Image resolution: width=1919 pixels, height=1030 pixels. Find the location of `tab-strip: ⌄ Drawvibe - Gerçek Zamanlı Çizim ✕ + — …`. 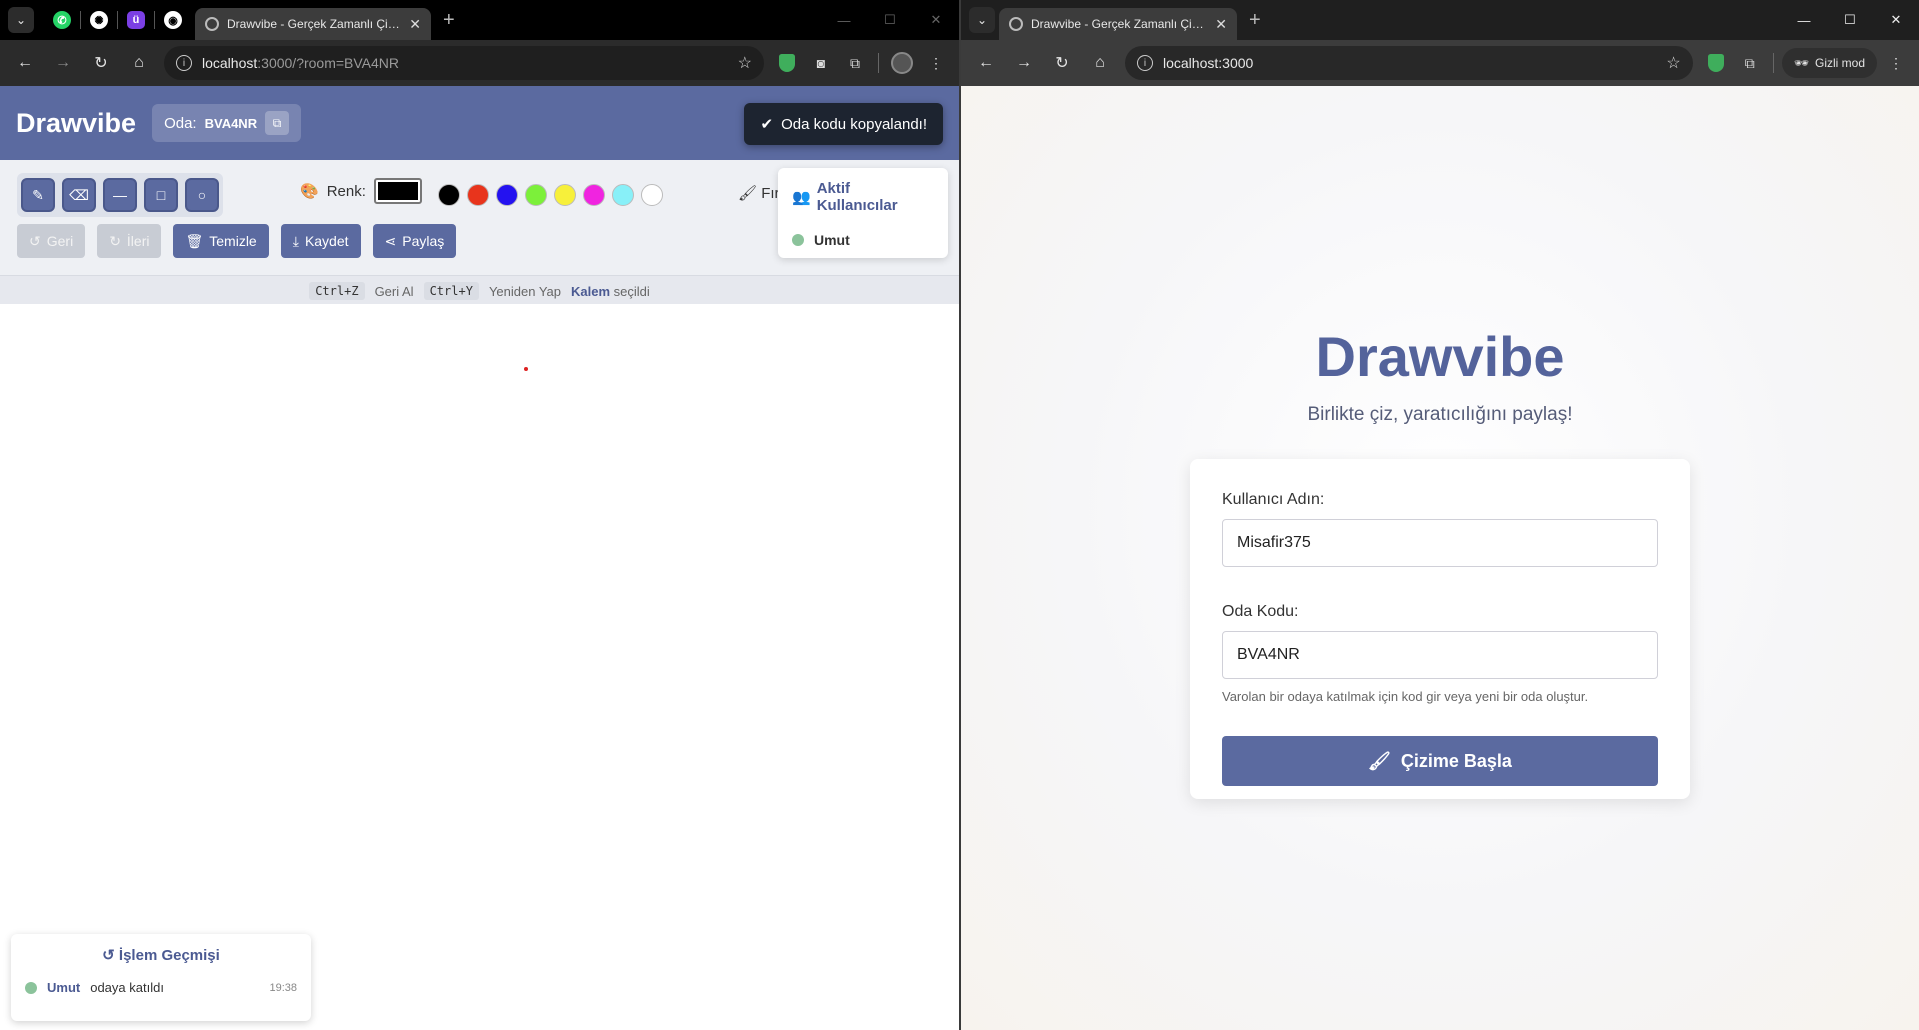

tab-strip: ⌄ Drawvibe - Gerçek Zamanlı Çizim ✕ + — … is located at coordinates (1440, 20).